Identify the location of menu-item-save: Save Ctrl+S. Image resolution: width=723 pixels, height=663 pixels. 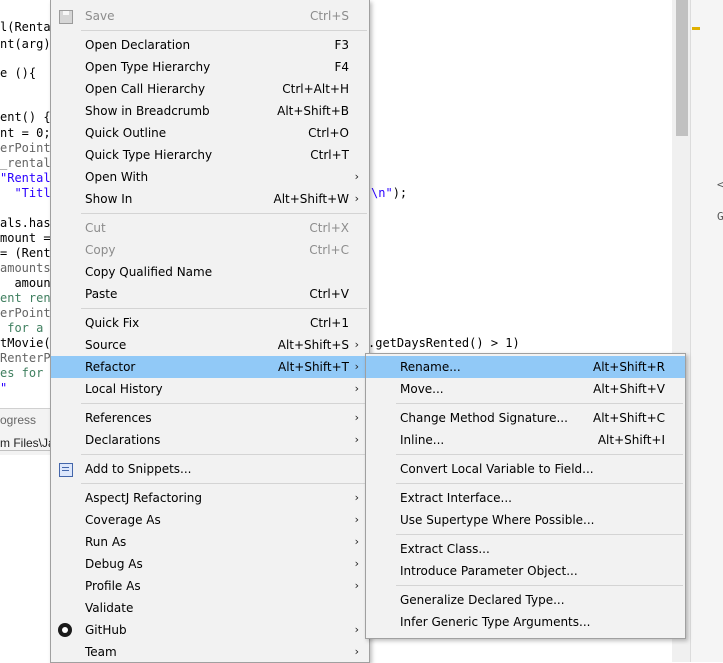
(210, 16).